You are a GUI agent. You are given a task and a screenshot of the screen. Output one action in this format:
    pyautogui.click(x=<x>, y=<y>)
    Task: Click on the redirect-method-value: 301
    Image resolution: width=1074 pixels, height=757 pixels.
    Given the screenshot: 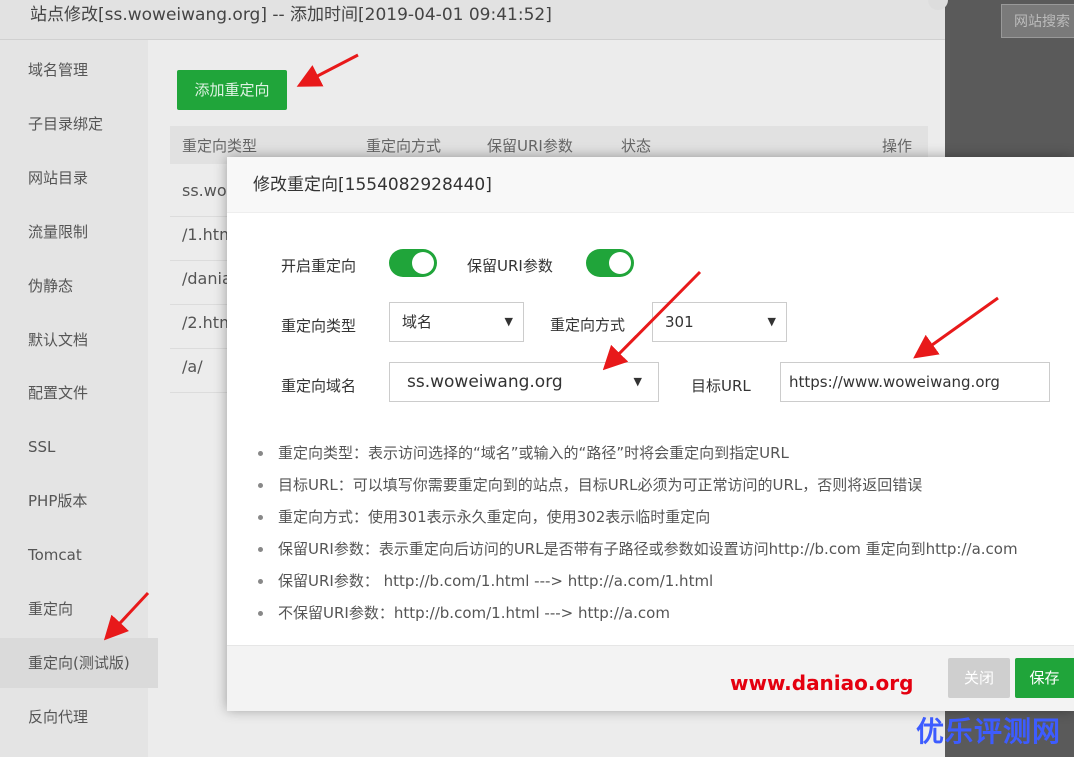 What is the action you would take?
    pyautogui.click(x=679, y=322)
    